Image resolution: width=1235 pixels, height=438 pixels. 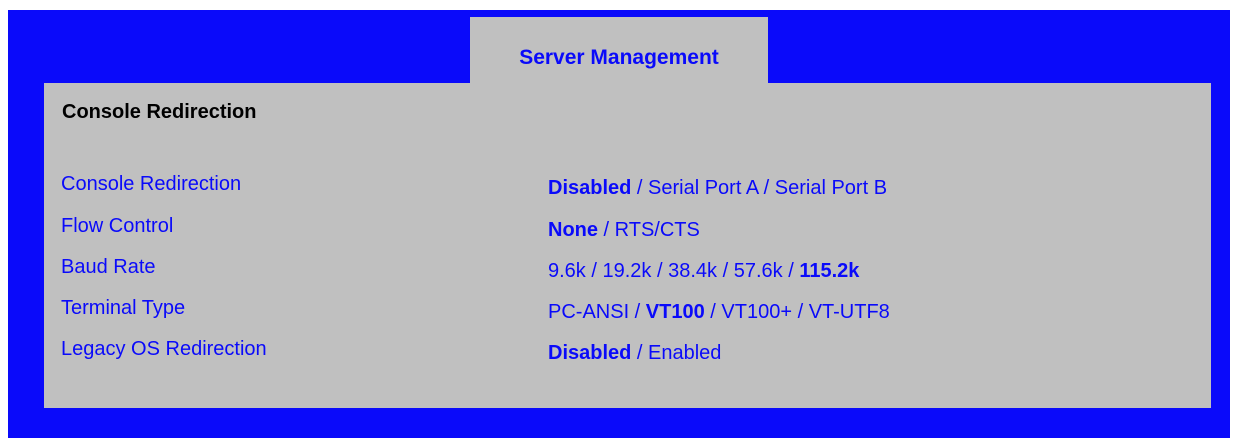 I want to click on setting-options: None / RTS/CTS, so click(x=624, y=230).